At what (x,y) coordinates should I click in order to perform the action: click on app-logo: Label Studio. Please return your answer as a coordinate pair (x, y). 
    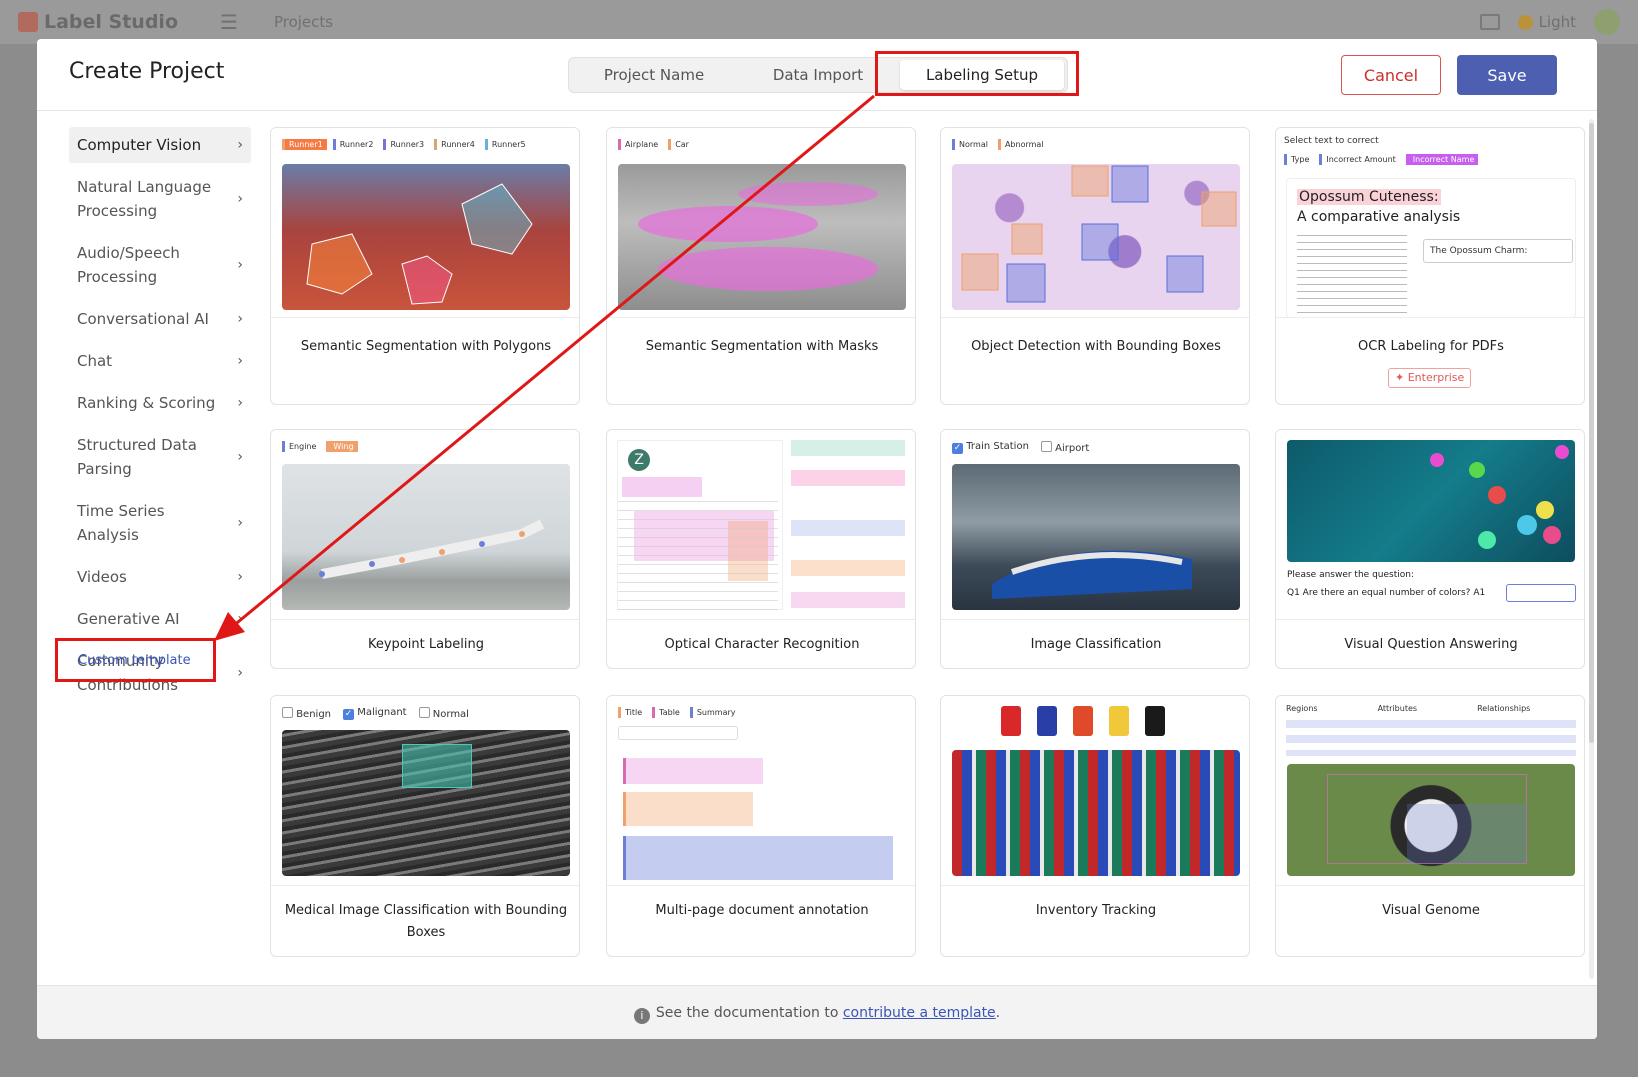
    Looking at the image, I should click on (98, 22).